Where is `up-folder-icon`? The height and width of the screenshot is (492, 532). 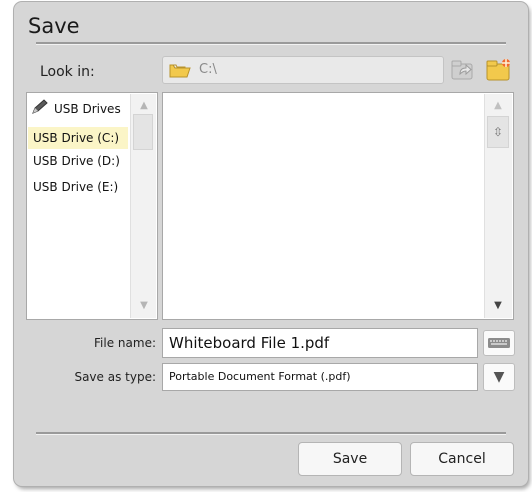
up-folder-icon is located at coordinates (463, 74).